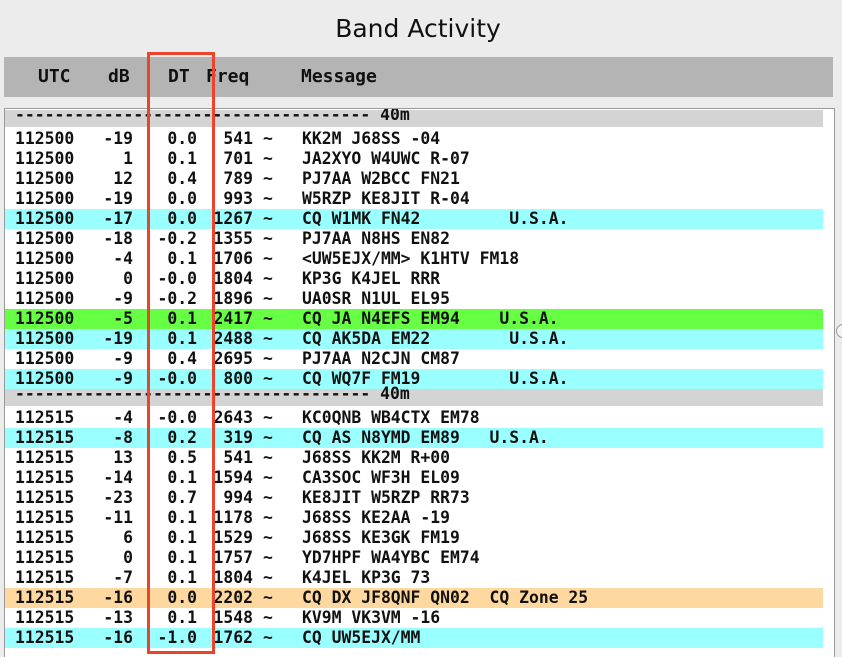 The image size is (842, 657). Describe the element at coordinates (123, 437) in the screenshot. I see `decode-db: -8` at that location.